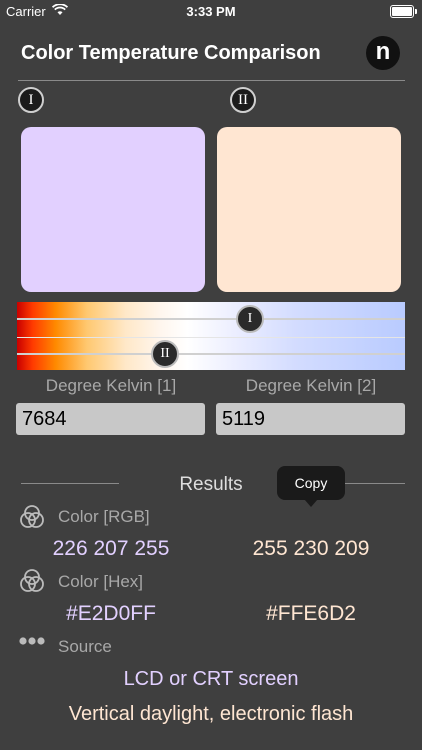 This screenshot has height=750, width=422. I want to click on temperature-gradient, so click(211, 336).